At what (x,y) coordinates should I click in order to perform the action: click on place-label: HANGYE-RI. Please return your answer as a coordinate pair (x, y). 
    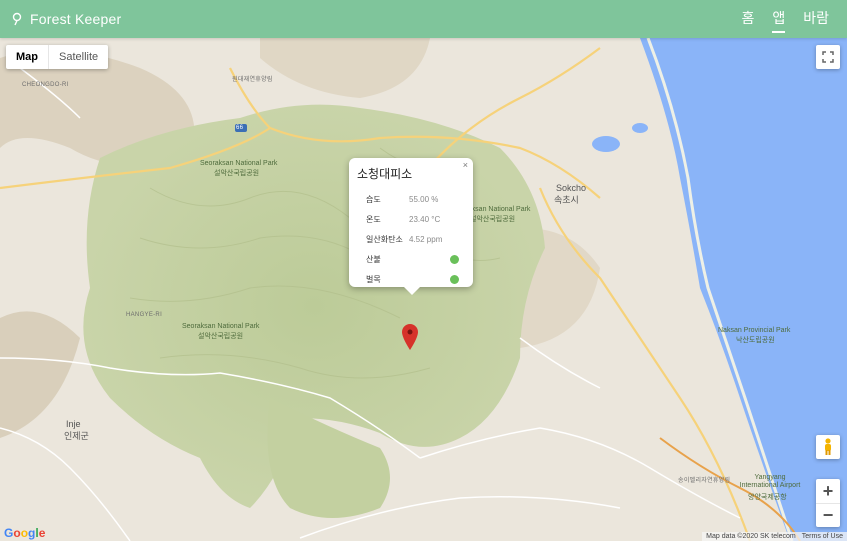
    Looking at the image, I should click on (144, 315).